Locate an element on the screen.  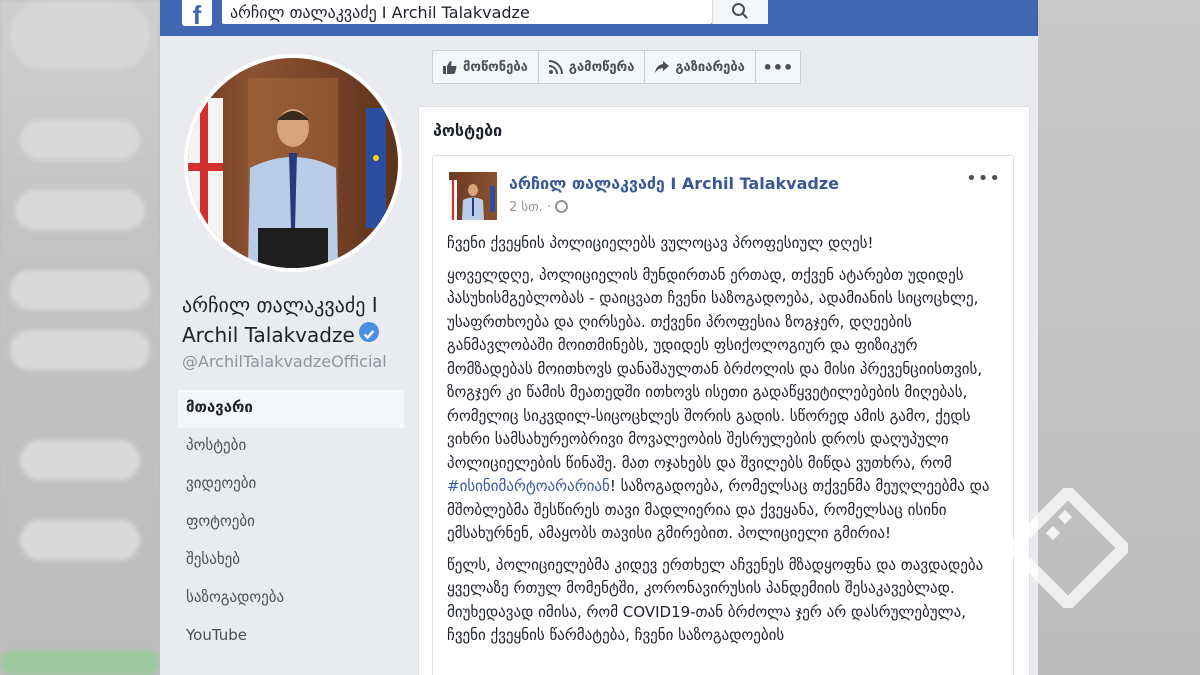
page-name-line1: არჩილ თალაკვაძე I is located at coordinates (280, 305).